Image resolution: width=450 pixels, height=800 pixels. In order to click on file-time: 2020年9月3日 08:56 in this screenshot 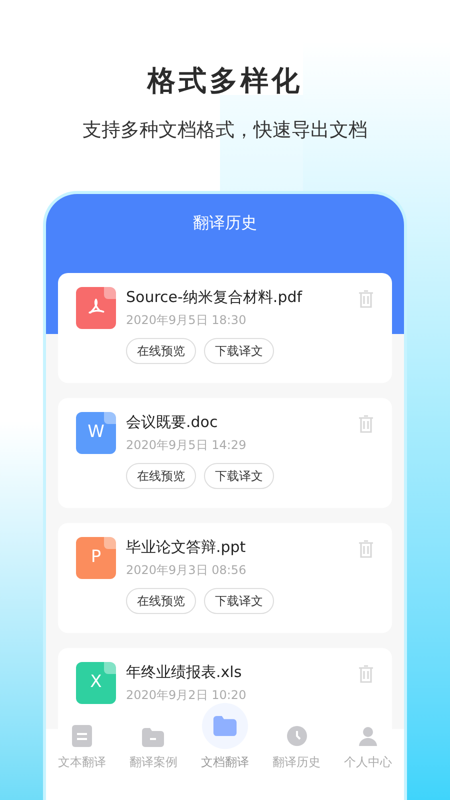, I will do `click(187, 570)`.